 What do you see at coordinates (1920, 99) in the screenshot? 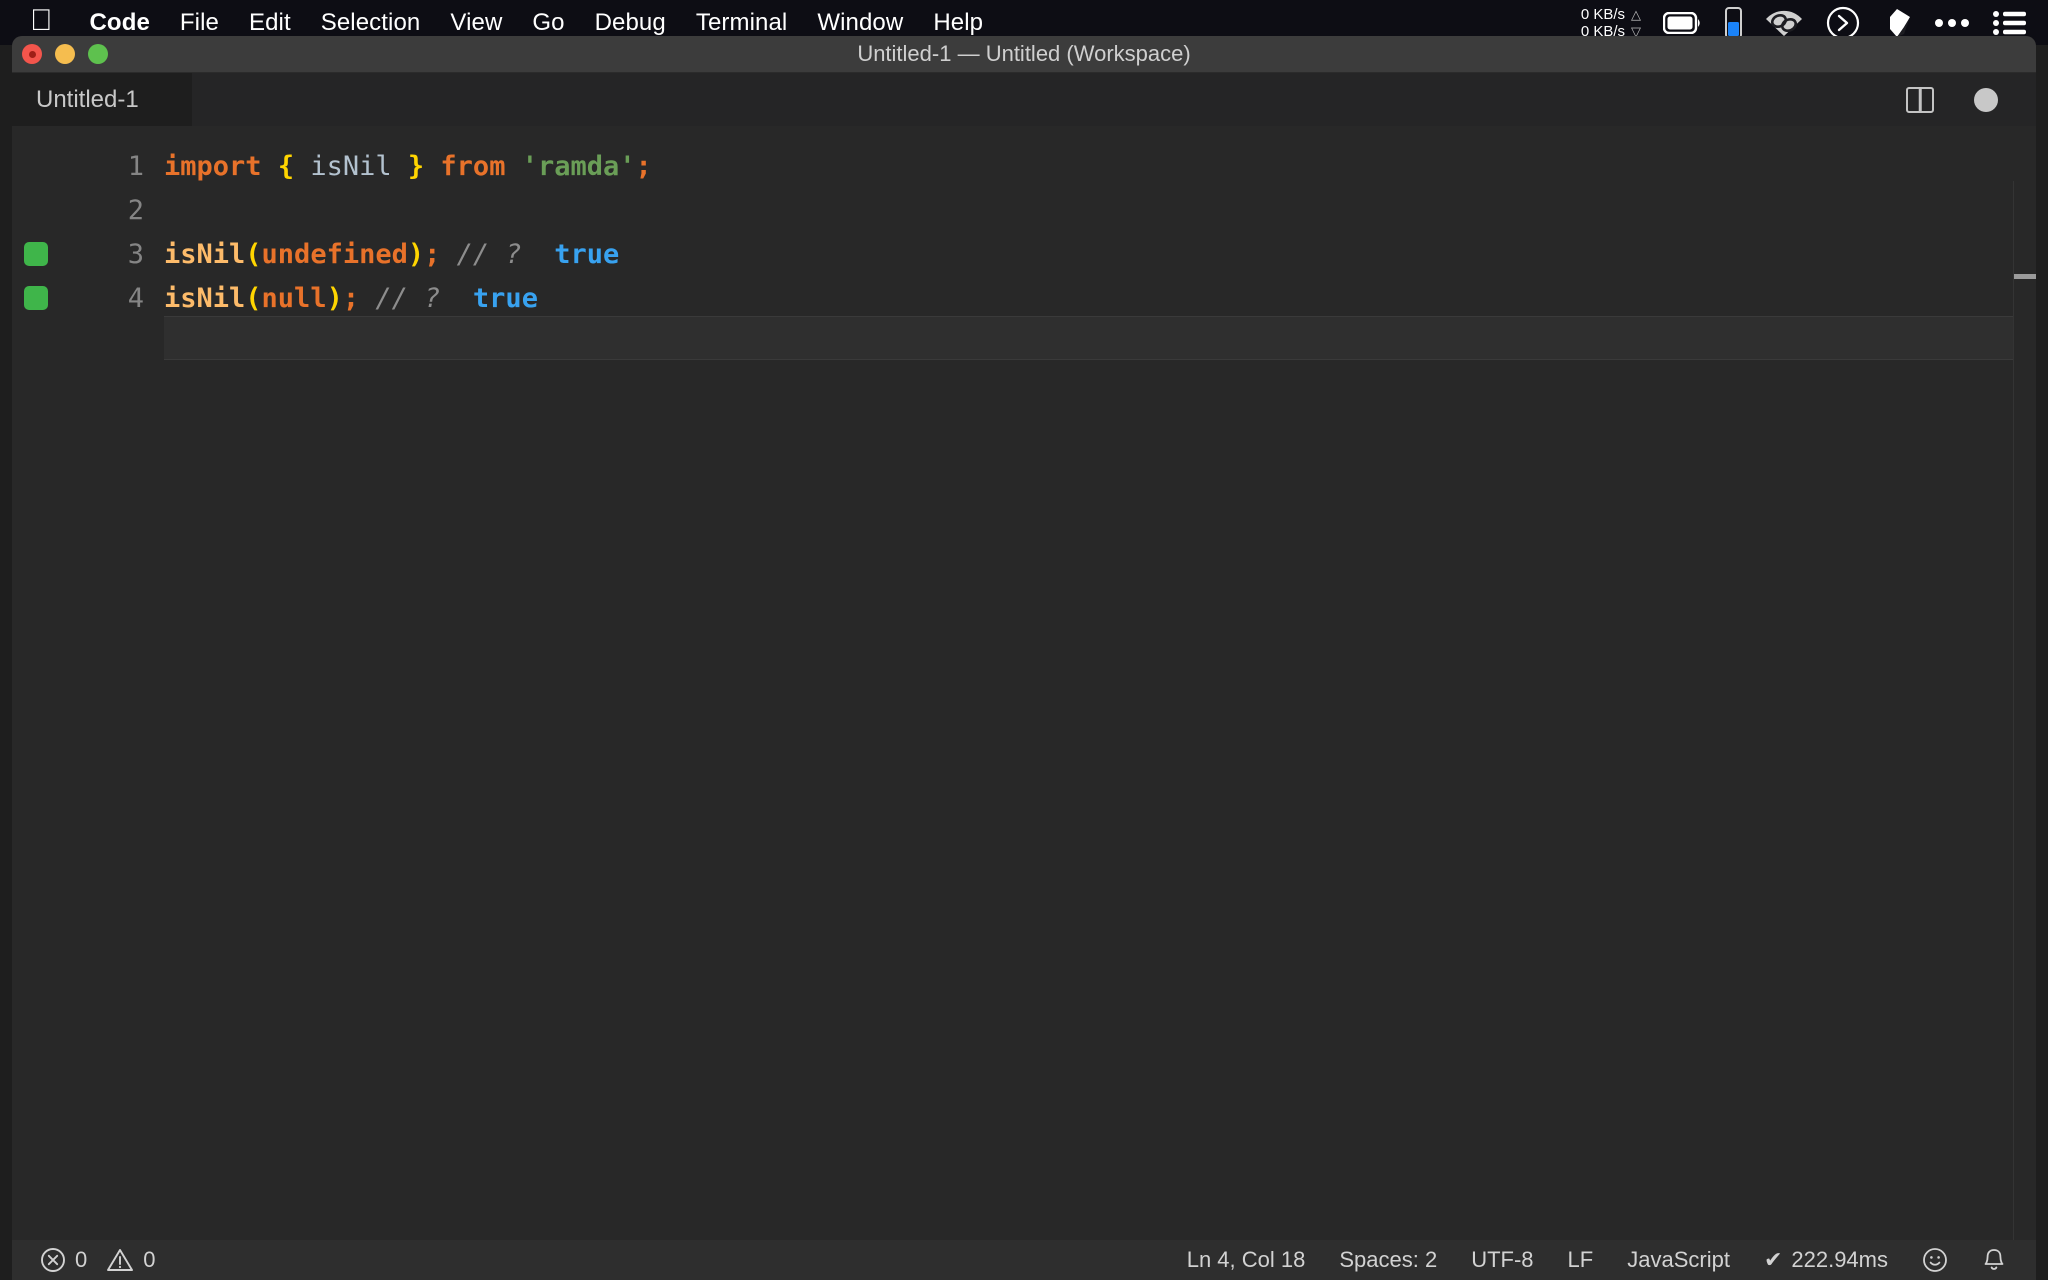
I see `split-editor-icon` at bounding box center [1920, 99].